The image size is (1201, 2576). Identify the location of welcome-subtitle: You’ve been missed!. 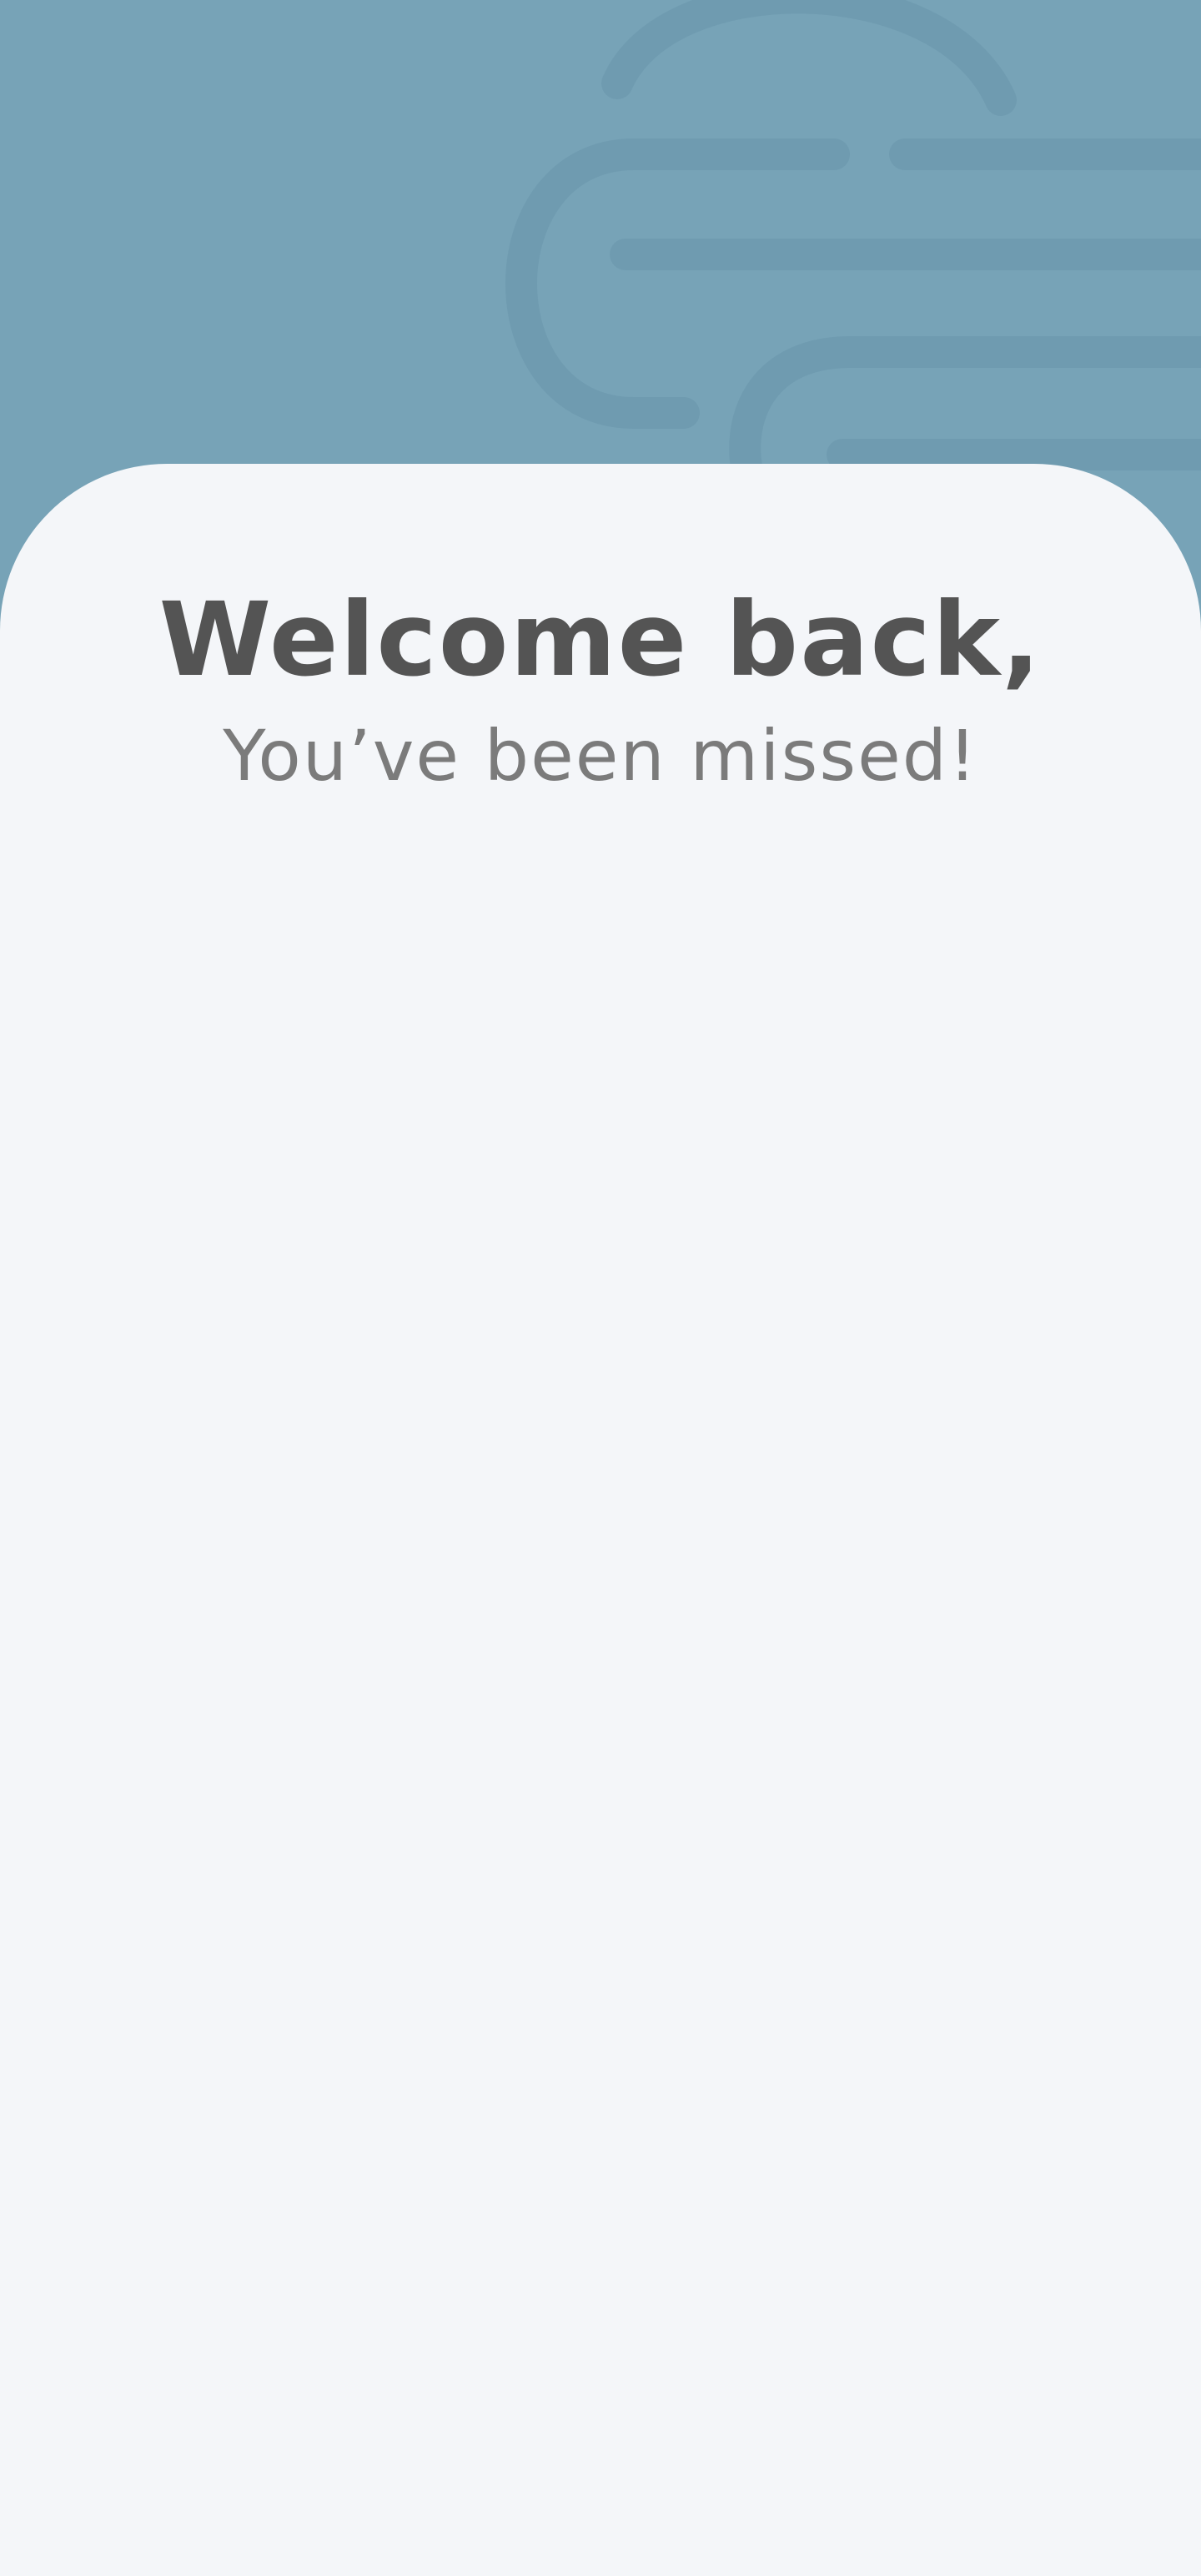
(601, 756).